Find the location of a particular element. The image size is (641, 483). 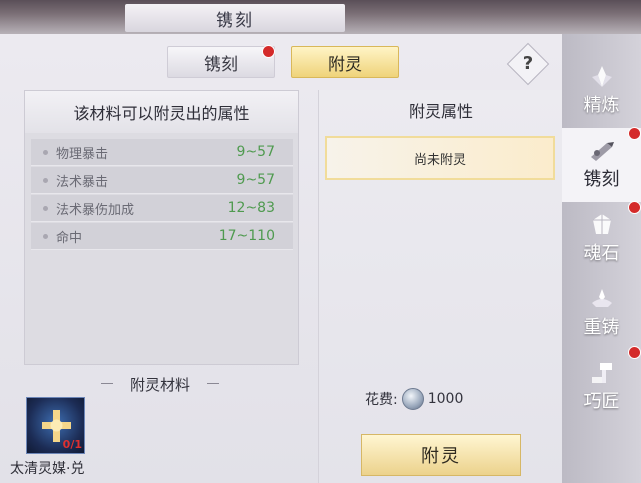

sidebar-item-refine: 精炼 is located at coordinates (601, 91).